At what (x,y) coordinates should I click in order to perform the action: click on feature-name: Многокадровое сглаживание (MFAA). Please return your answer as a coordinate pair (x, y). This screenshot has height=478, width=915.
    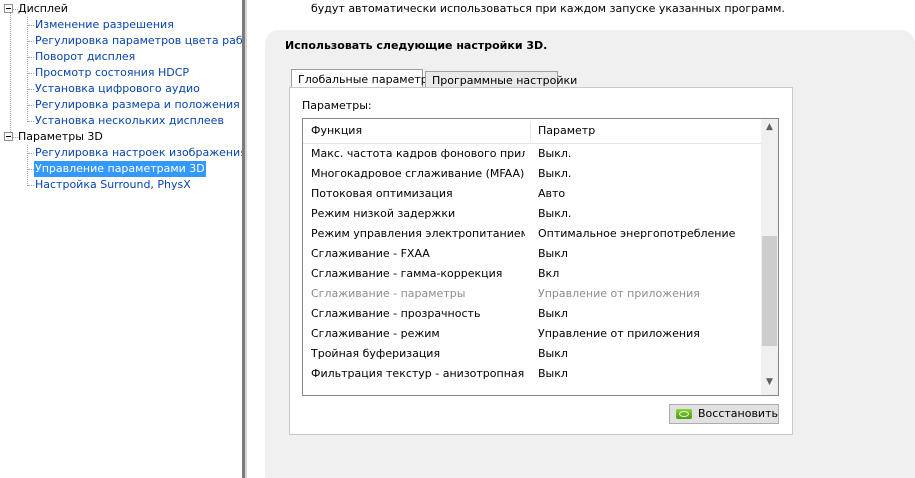
    Looking at the image, I should click on (418, 173).